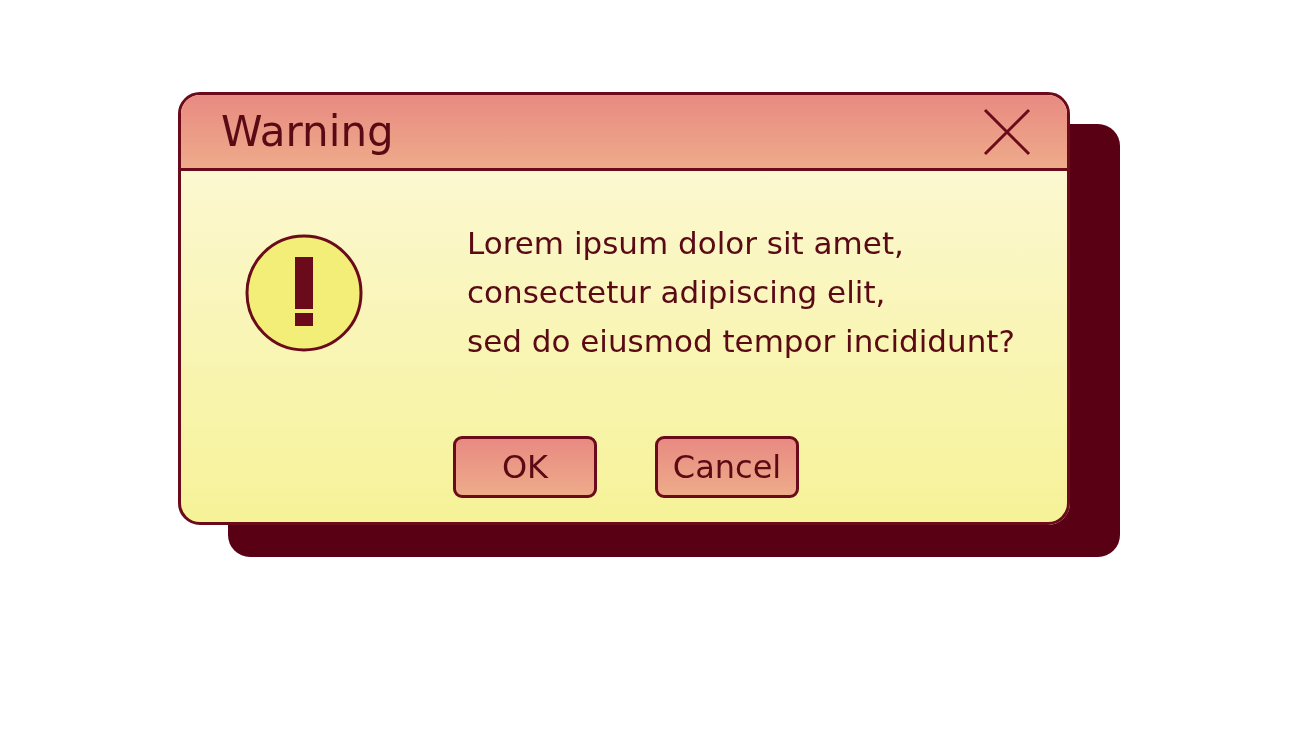 The height and width of the screenshot is (740, 1300). Describe the element at coordinates (525, 467) in the screenshot. I see `ok-button: OK` at that location.